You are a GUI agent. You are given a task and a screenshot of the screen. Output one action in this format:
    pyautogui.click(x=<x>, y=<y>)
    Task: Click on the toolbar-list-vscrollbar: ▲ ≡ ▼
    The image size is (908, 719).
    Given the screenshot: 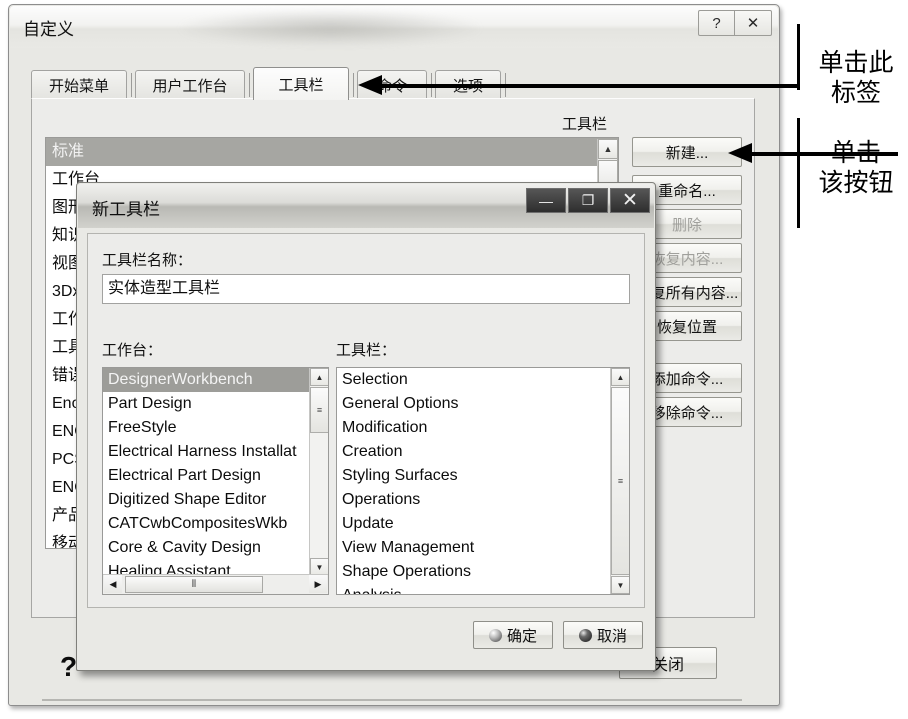 What is the action you would take?
    pyautogui.click(x=619, y=481)
    